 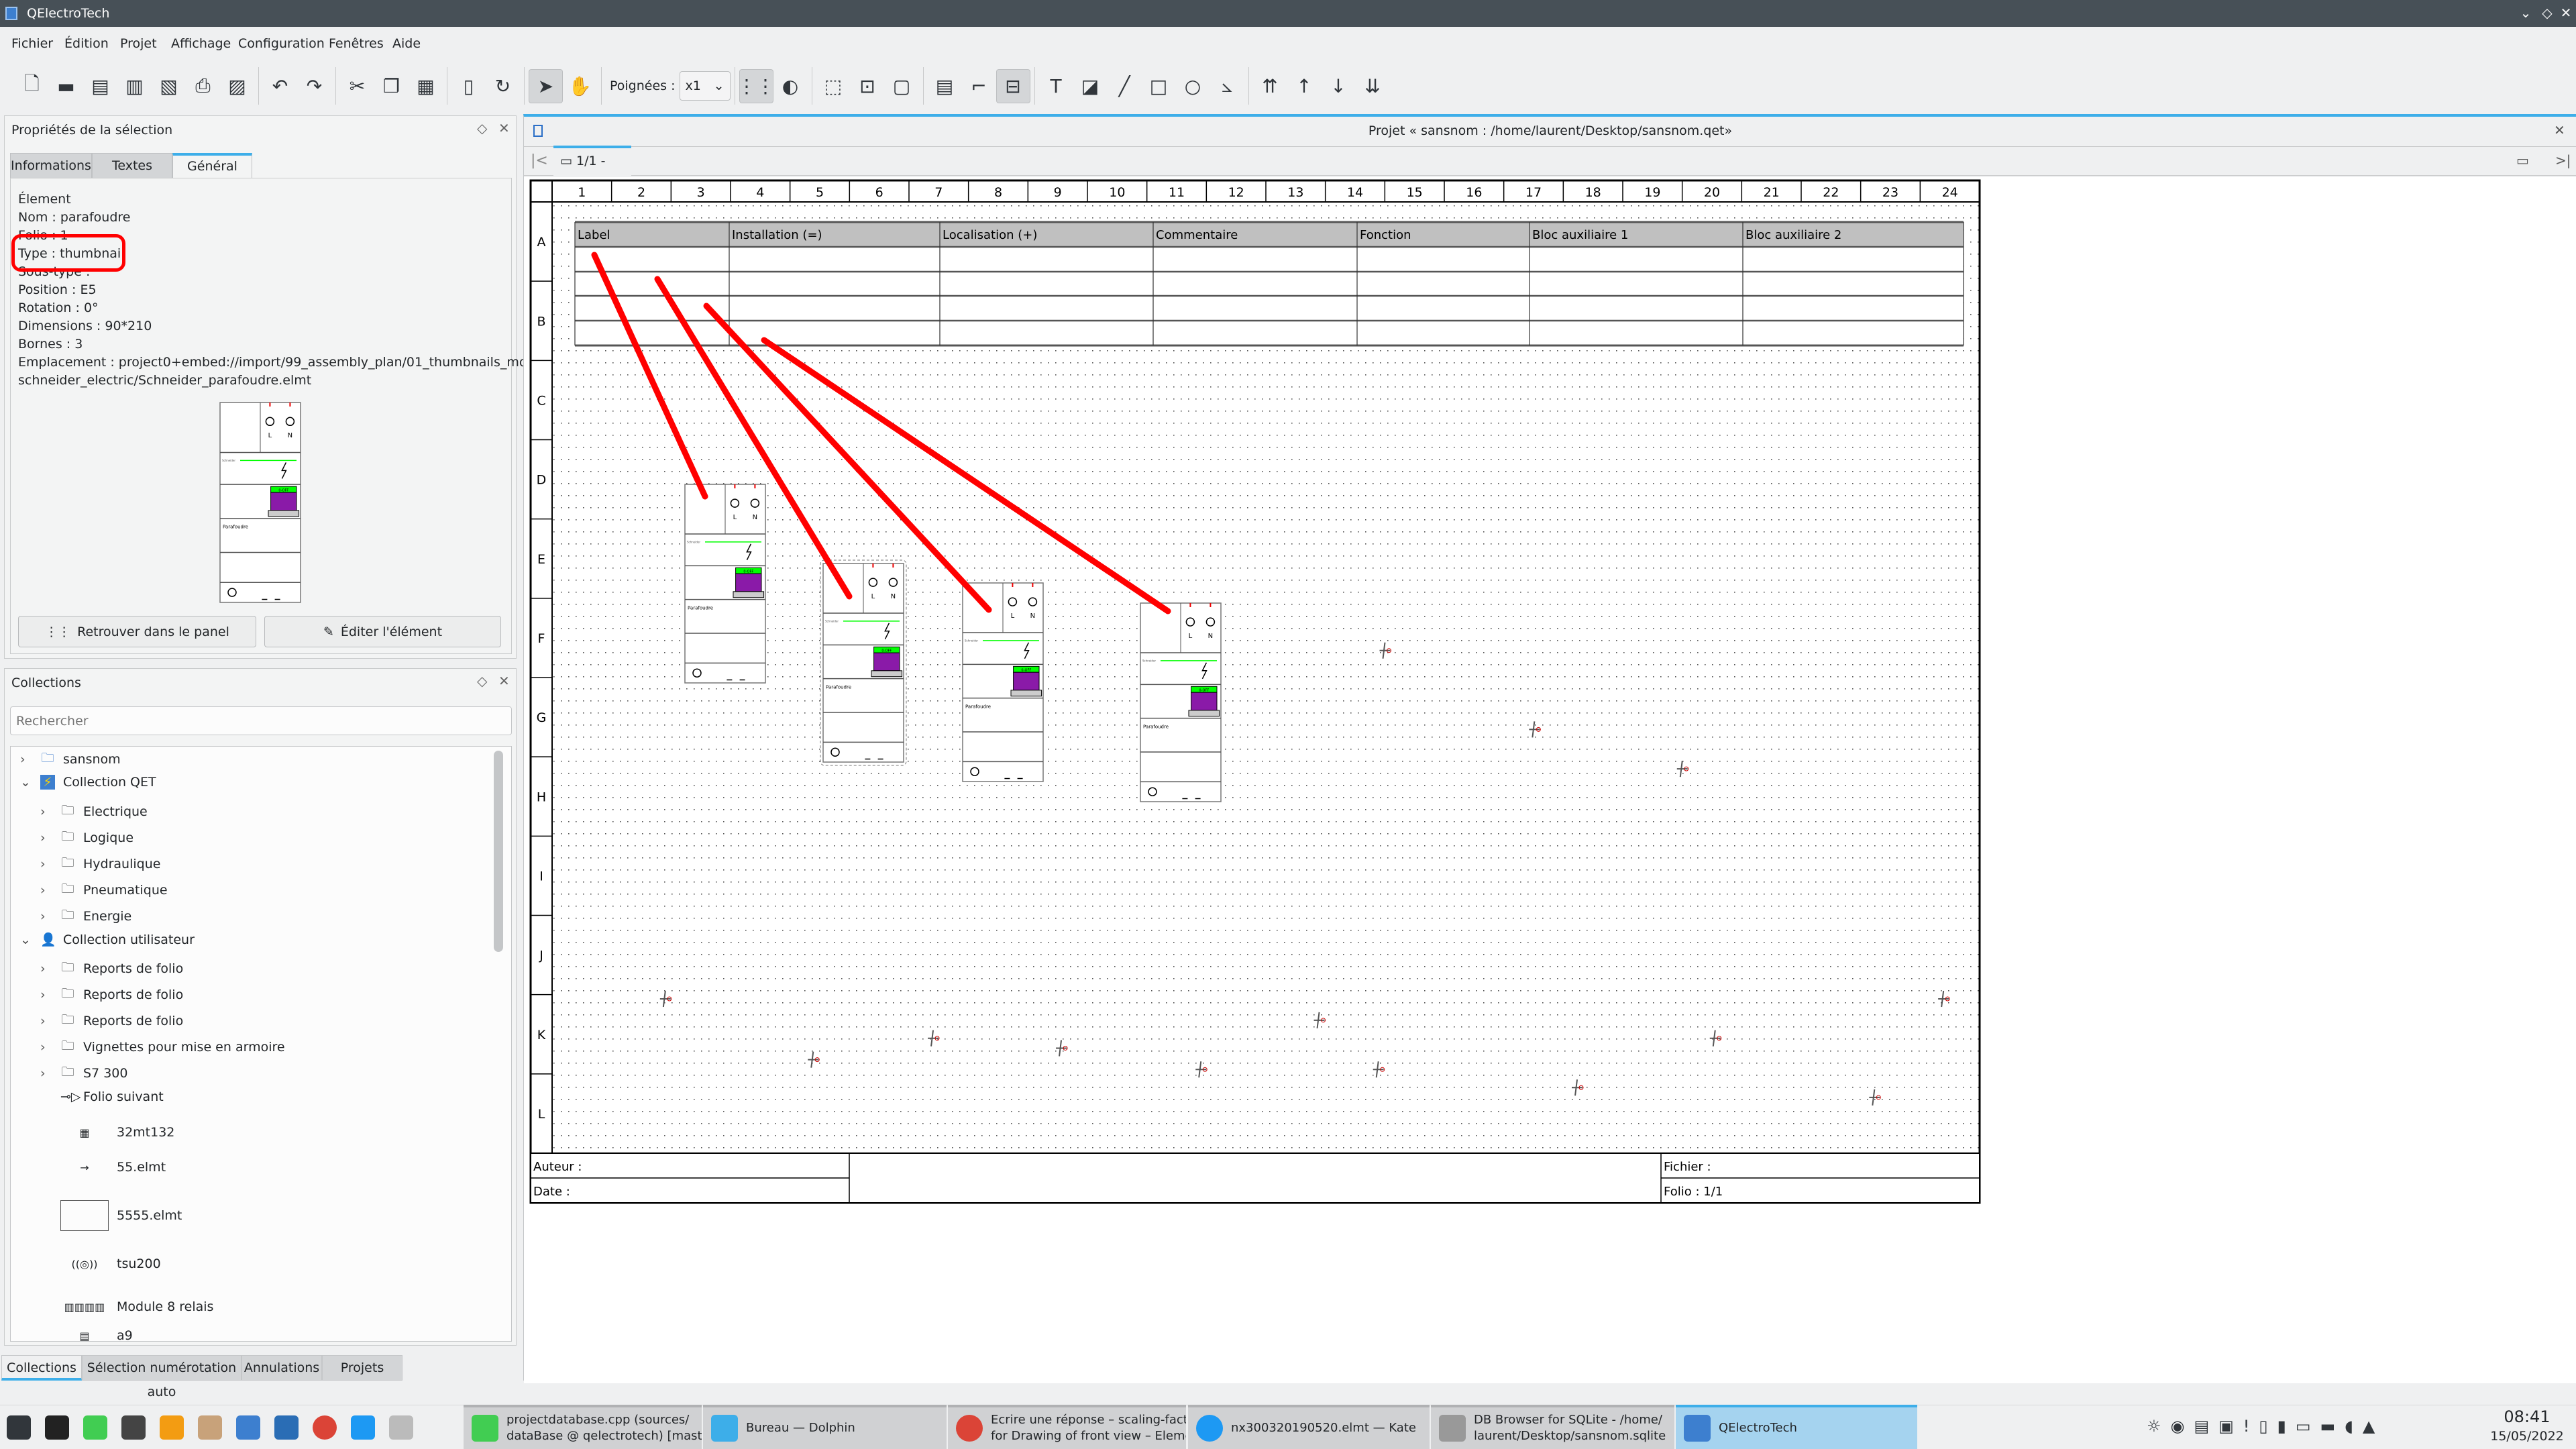 I want to click on task-title-line: Bureau — Dolphin, so click(x=800, y=1428).